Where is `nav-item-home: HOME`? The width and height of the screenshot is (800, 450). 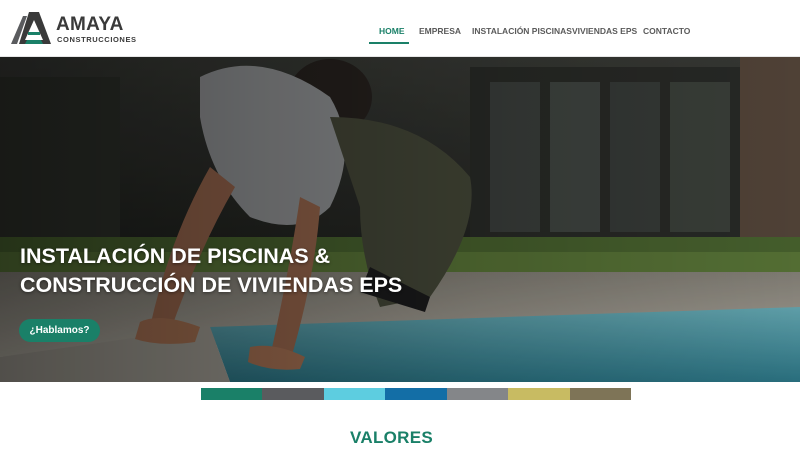
nav-item-home: HOME is located at coordinates (392, 31).